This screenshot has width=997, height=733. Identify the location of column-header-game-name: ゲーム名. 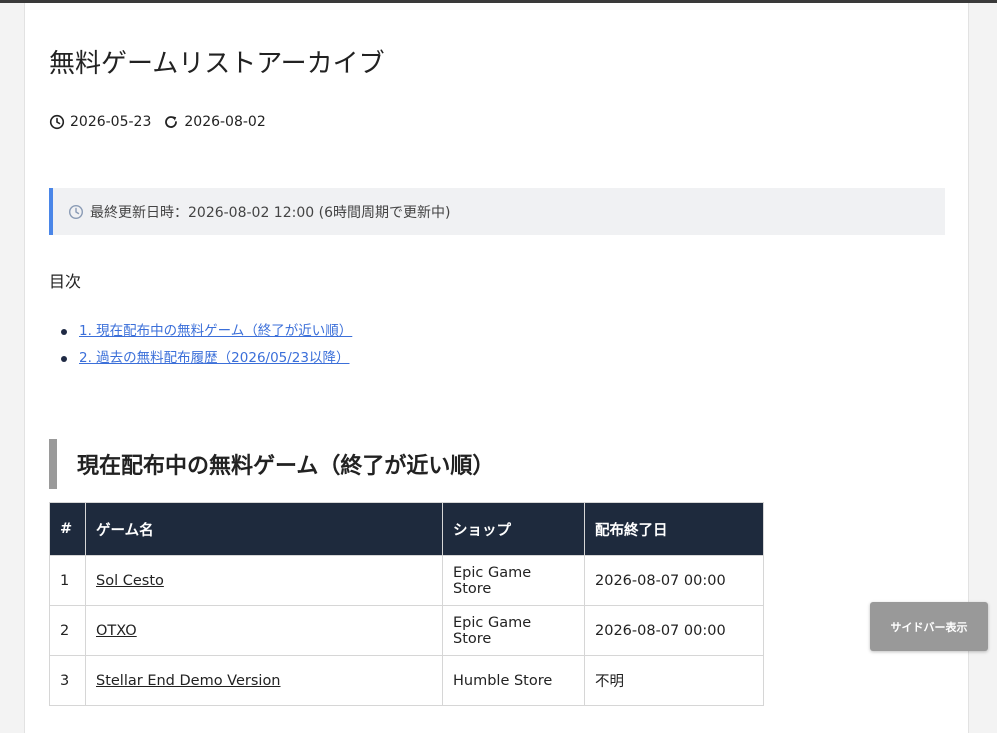
(264, 529).